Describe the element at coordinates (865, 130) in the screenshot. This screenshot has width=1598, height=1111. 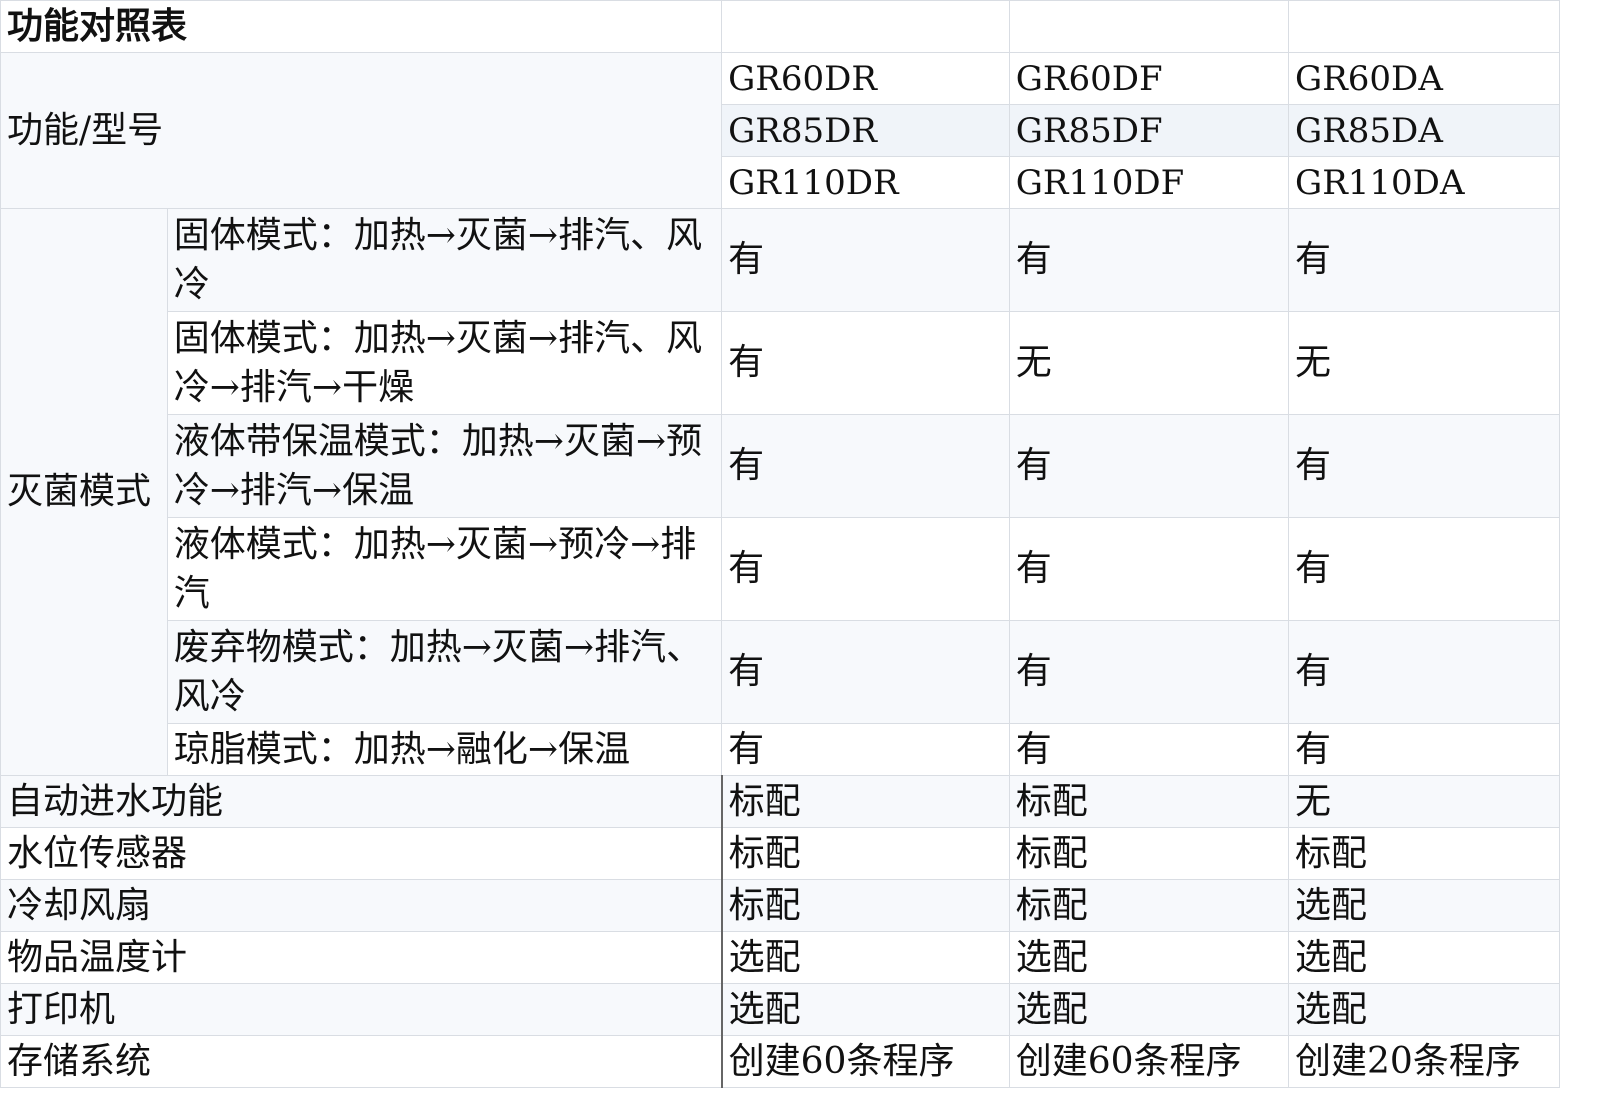
I see `model-cell: GR85DR` at that location.